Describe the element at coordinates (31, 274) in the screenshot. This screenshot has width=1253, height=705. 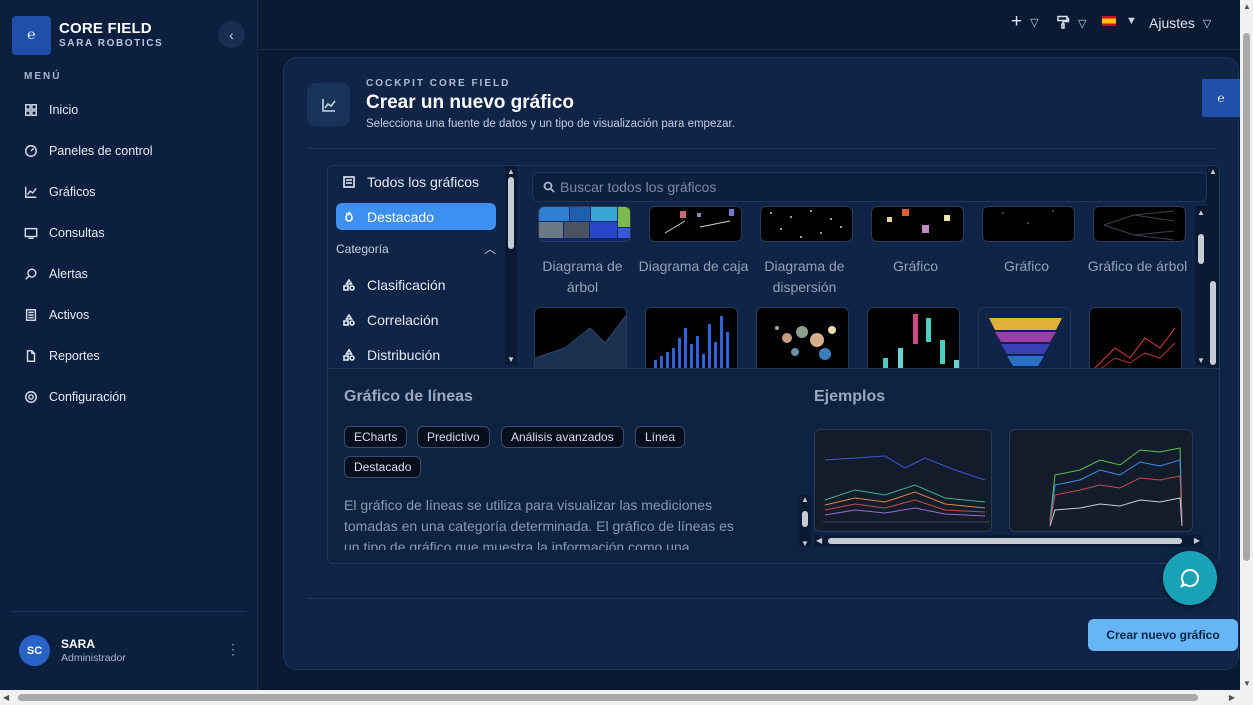
I see `alert-icon` at that location.